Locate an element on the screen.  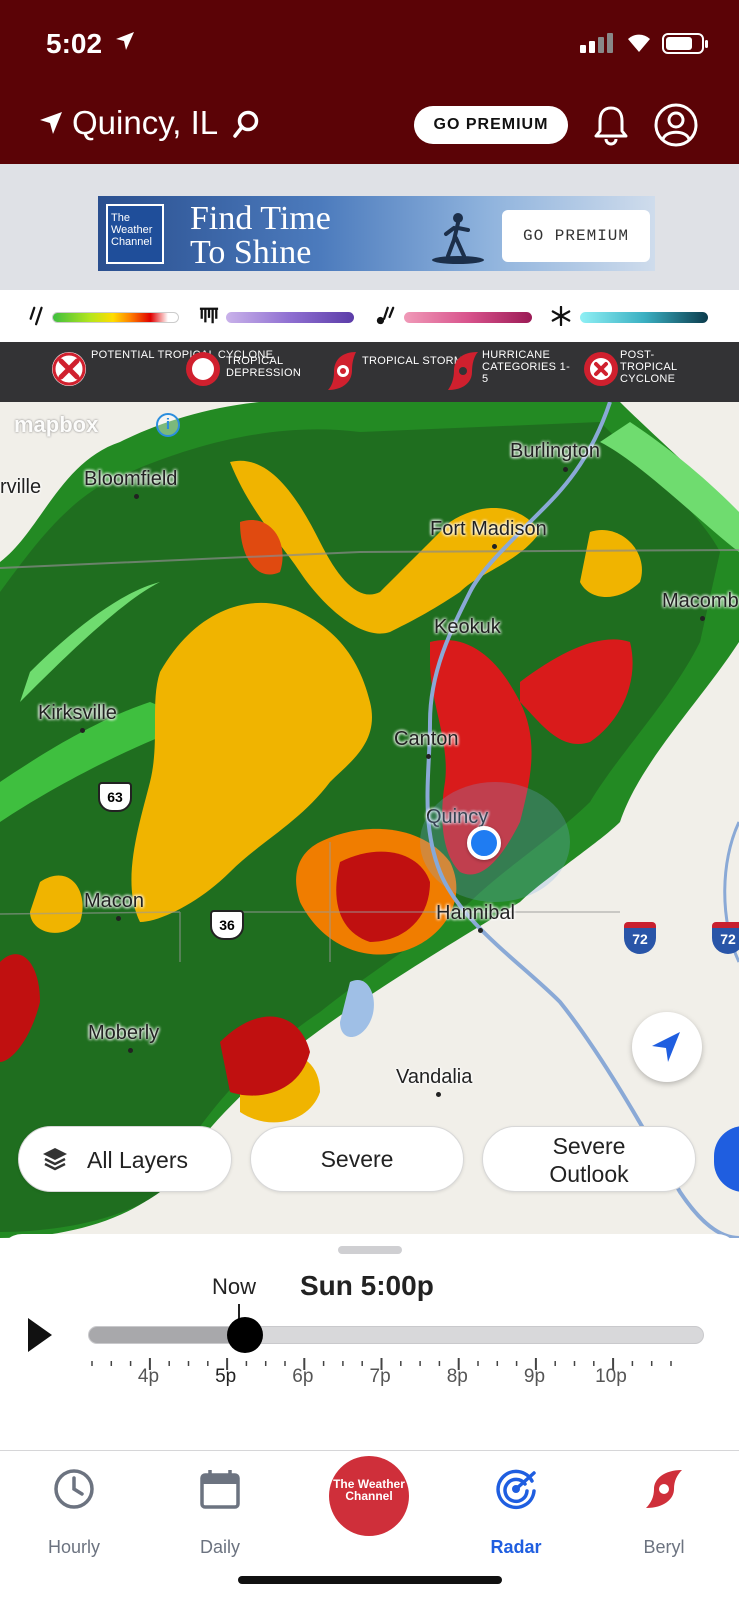
storm-label-hurricane: HURRICANE CATEGORIES 1-5 is located at coordinates (526, 367).